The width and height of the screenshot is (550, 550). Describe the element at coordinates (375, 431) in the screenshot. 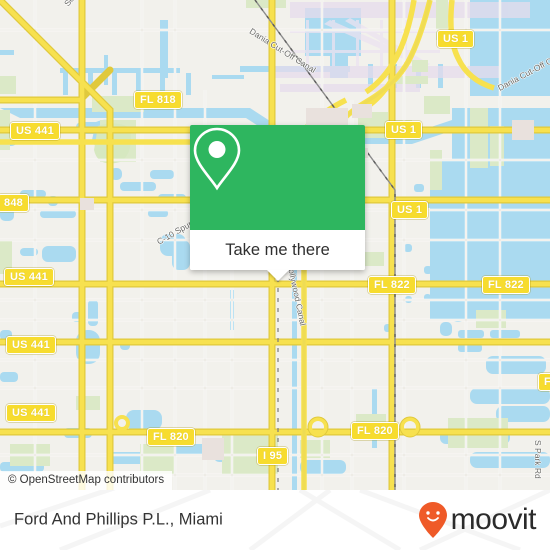

I see `shield-fl-820-2: FL 820` at that location.